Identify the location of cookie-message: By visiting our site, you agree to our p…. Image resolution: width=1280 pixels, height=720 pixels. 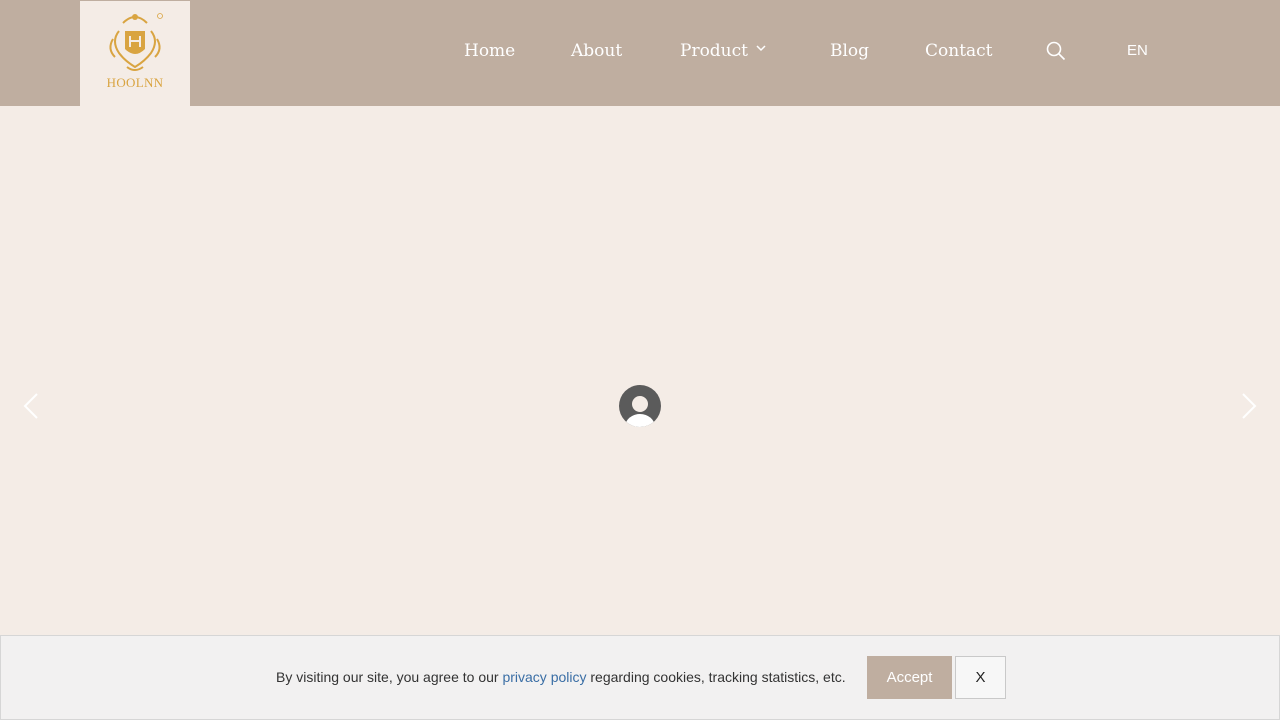
(561, 677).